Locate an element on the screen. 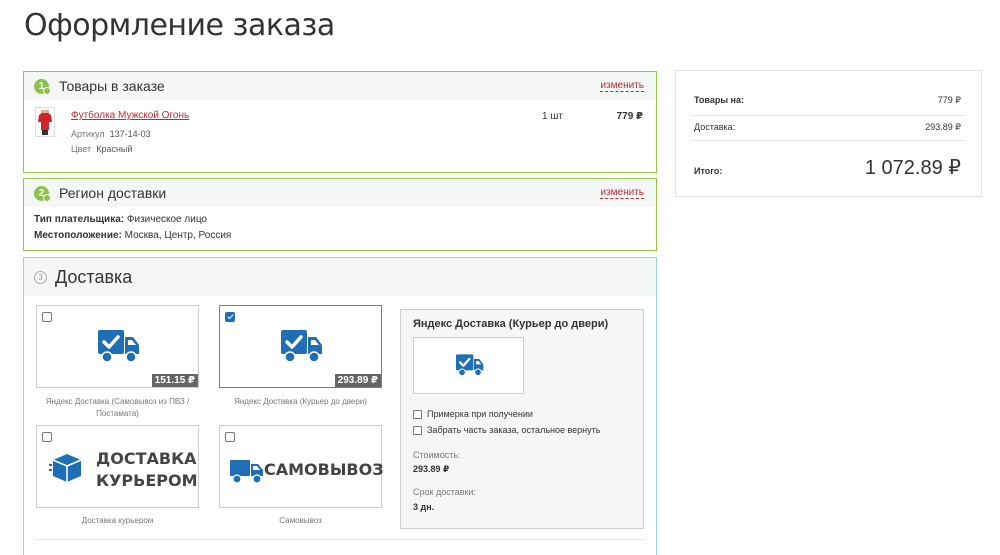 This screenshot has height=555, width=1000. delivery-option-caption: Самовывоз is located at coordinates (300, 520).